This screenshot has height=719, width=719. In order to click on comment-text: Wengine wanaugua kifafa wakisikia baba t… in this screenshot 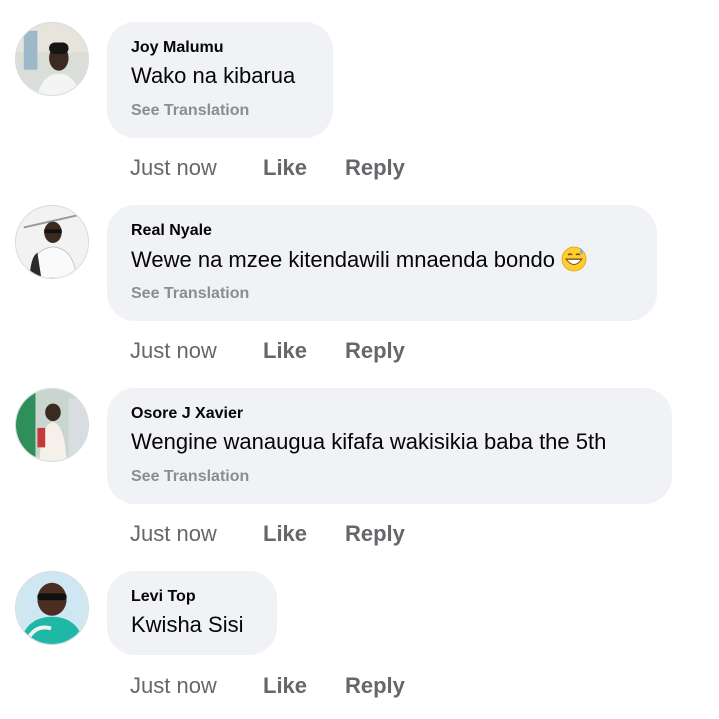, I will do `click(369, 441)`.